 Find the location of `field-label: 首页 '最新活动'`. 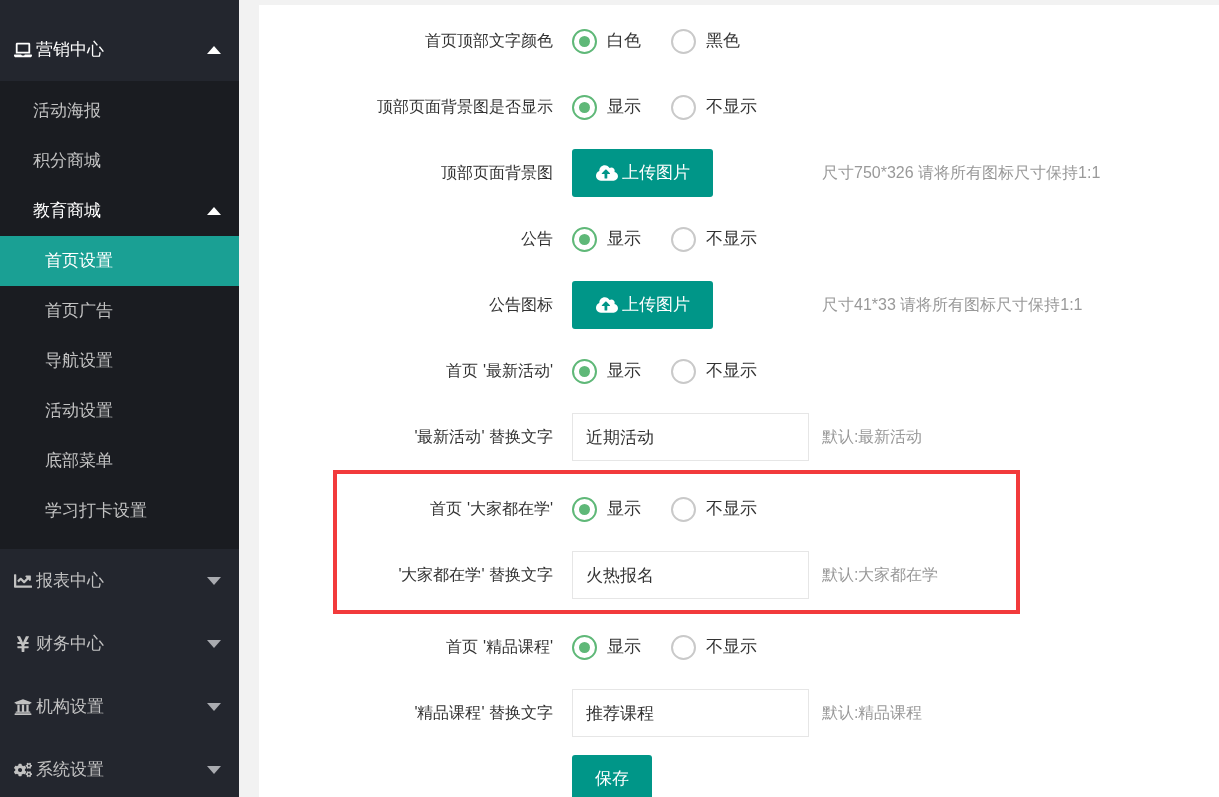

field-label: 首页 '最新活动' is located at coordinates (499, 370).